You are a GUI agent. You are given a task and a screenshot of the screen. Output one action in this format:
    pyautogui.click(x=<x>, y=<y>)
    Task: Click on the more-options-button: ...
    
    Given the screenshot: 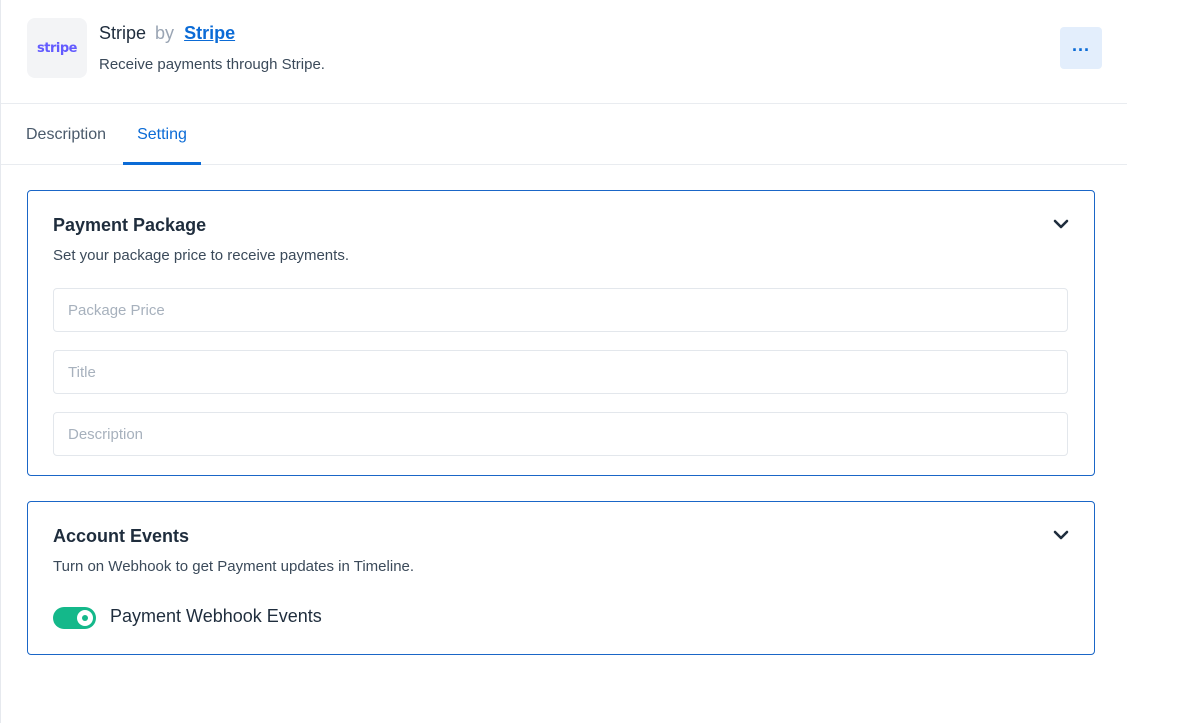 What is the action you would take?
    pyautogui.click(x=1081, y=48)
    